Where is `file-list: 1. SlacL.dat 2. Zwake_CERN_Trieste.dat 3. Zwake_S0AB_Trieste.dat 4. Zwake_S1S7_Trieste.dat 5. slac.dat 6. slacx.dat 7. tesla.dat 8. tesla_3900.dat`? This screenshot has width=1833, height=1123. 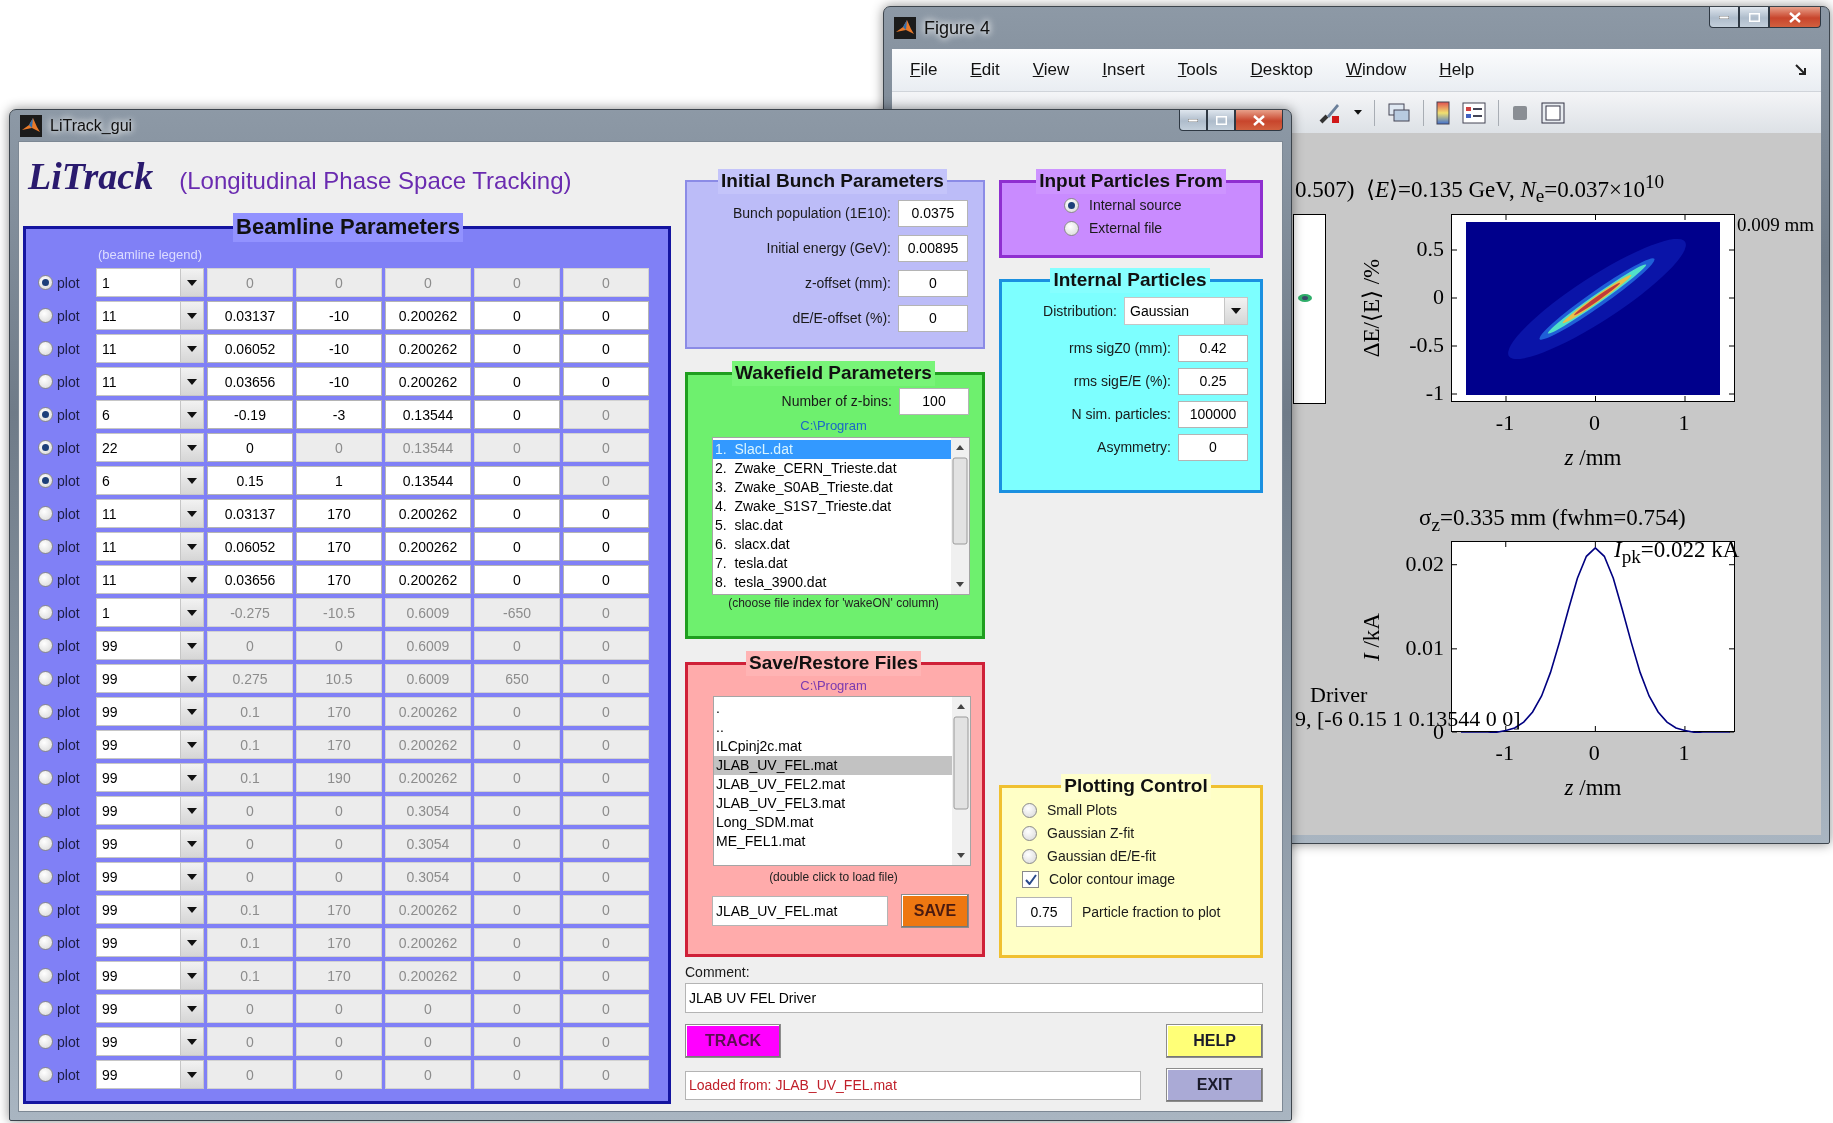 file-list: 1. SlacL.dat 2. Zwake_CERN_Trieste.dat 3. Zwake_S0AB_Trieste.dat 4. Zwake_S1S7_Trieste.dat 5. slac.dat 6. slacx.dat 7. tesla.dat 8. tesla_3900.dat is located at coordinates (841, 515).